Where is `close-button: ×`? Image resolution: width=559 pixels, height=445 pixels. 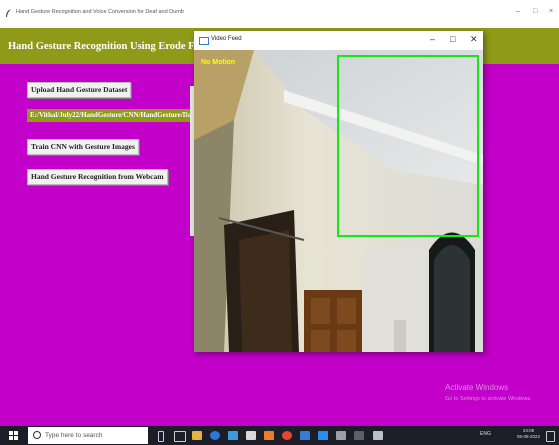
close-button: × is located at coordinates (551, 11).